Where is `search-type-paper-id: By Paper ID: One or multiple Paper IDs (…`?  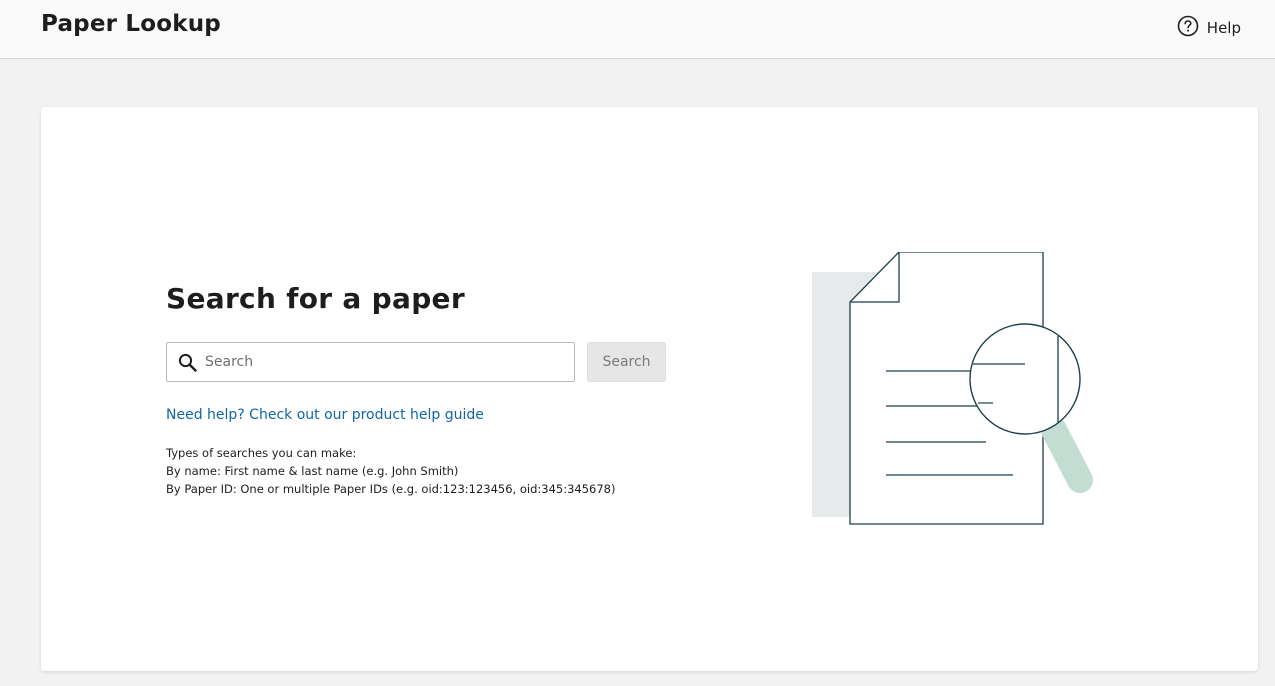
search-type-paper-id: By Paper ID: One or multiple Paper IDs (… is located at coordinates (391, 489).